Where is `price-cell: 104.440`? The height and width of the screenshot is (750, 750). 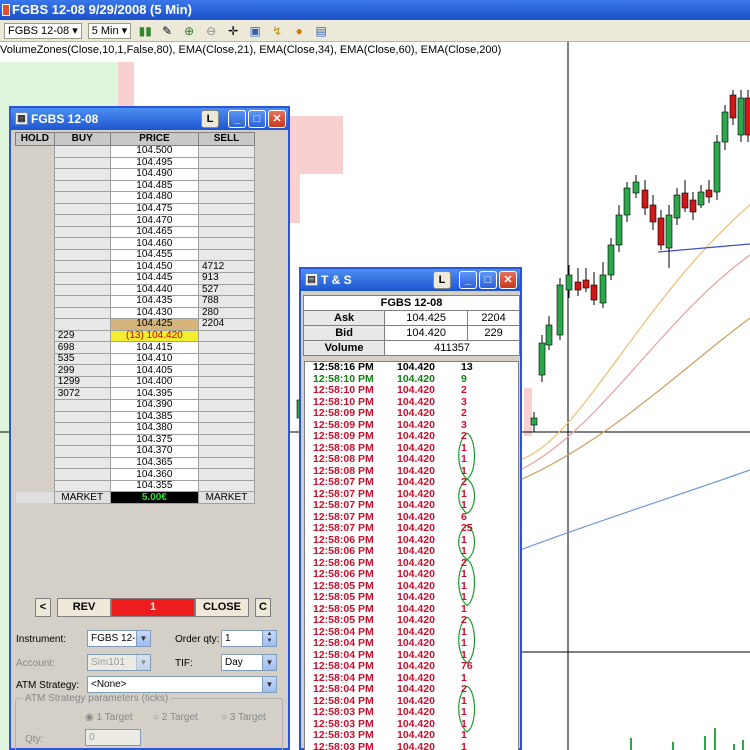 price-cell: 104.440 is located at coordinates (154, 290).